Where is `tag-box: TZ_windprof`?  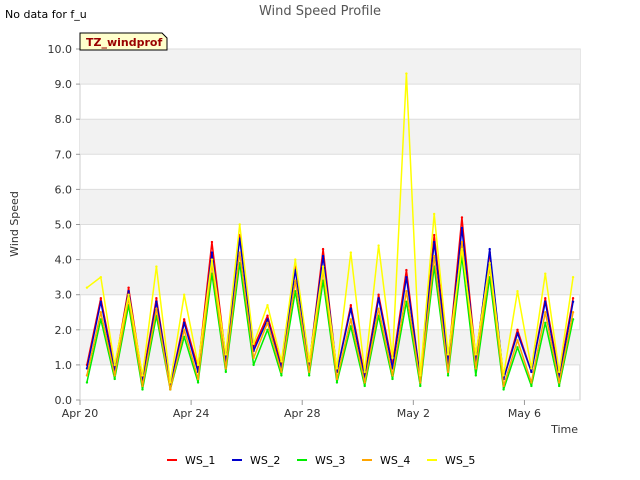
tag-box: TZ_windprof is located at coordinates (123, 41).